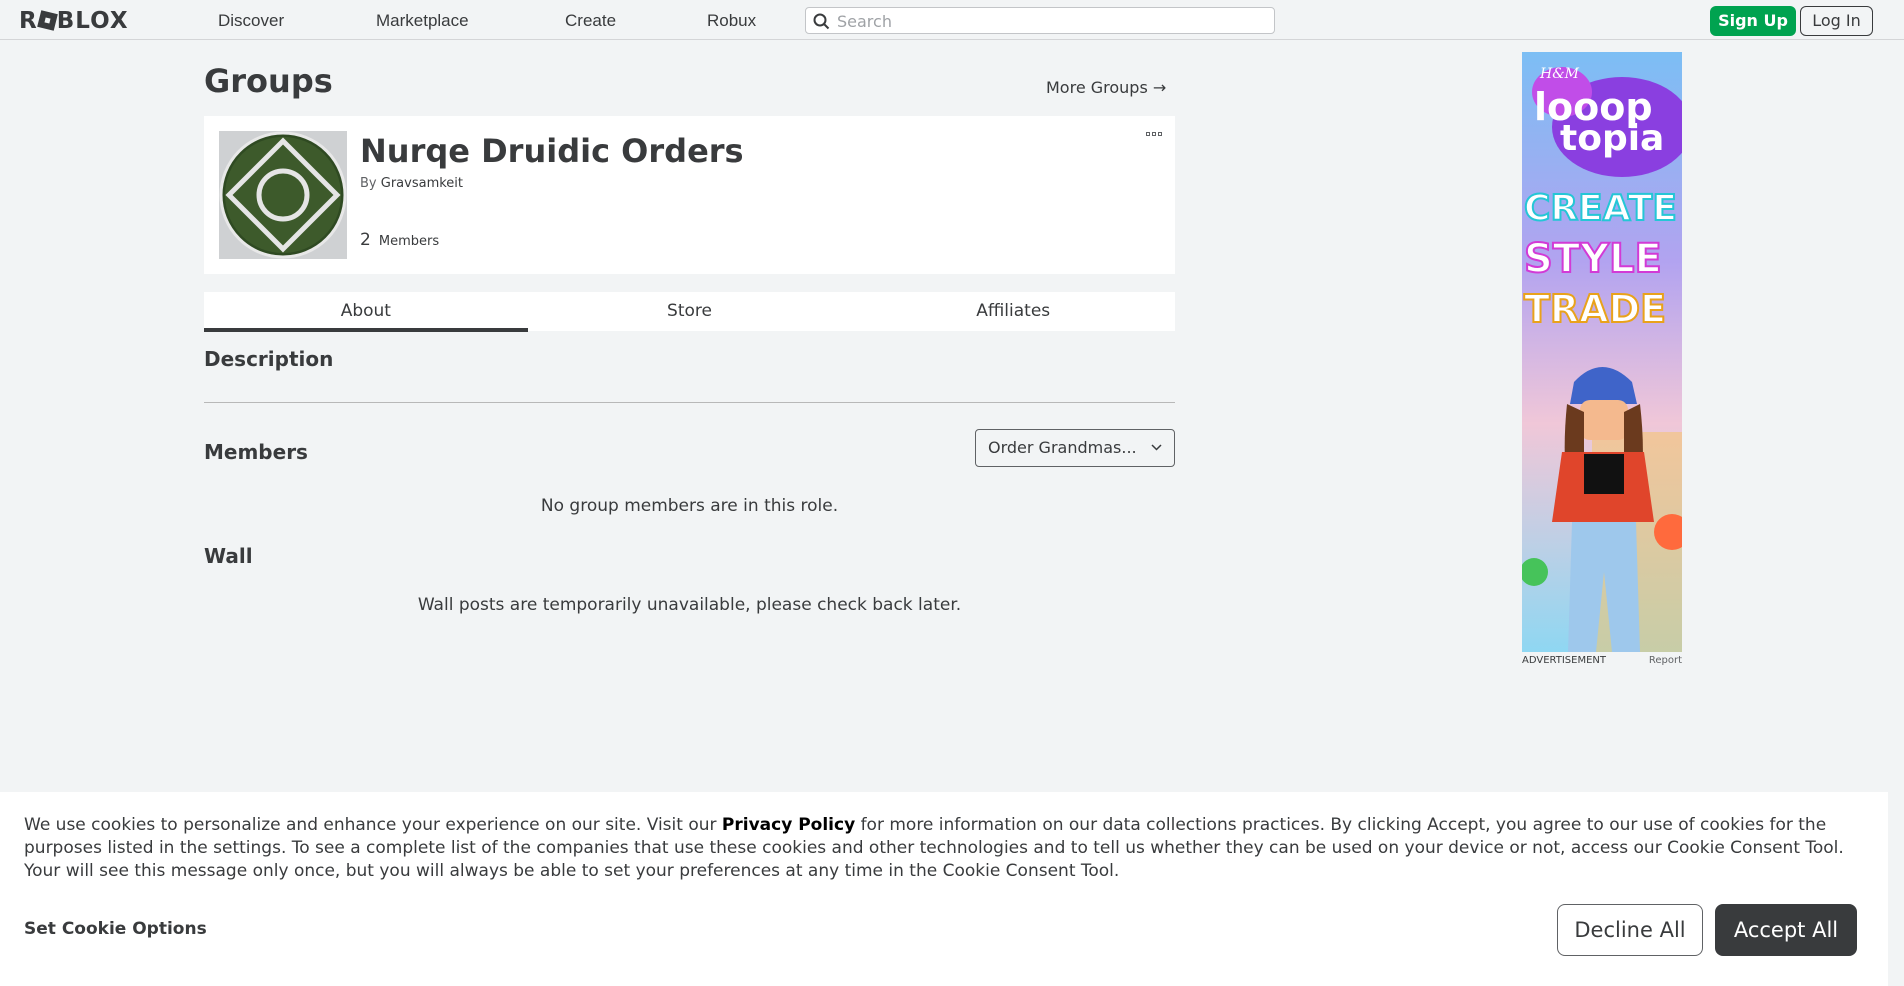 The width and height of the screenshot is (1904, 986). I want to click on tab-about: About, so click(366, 312).